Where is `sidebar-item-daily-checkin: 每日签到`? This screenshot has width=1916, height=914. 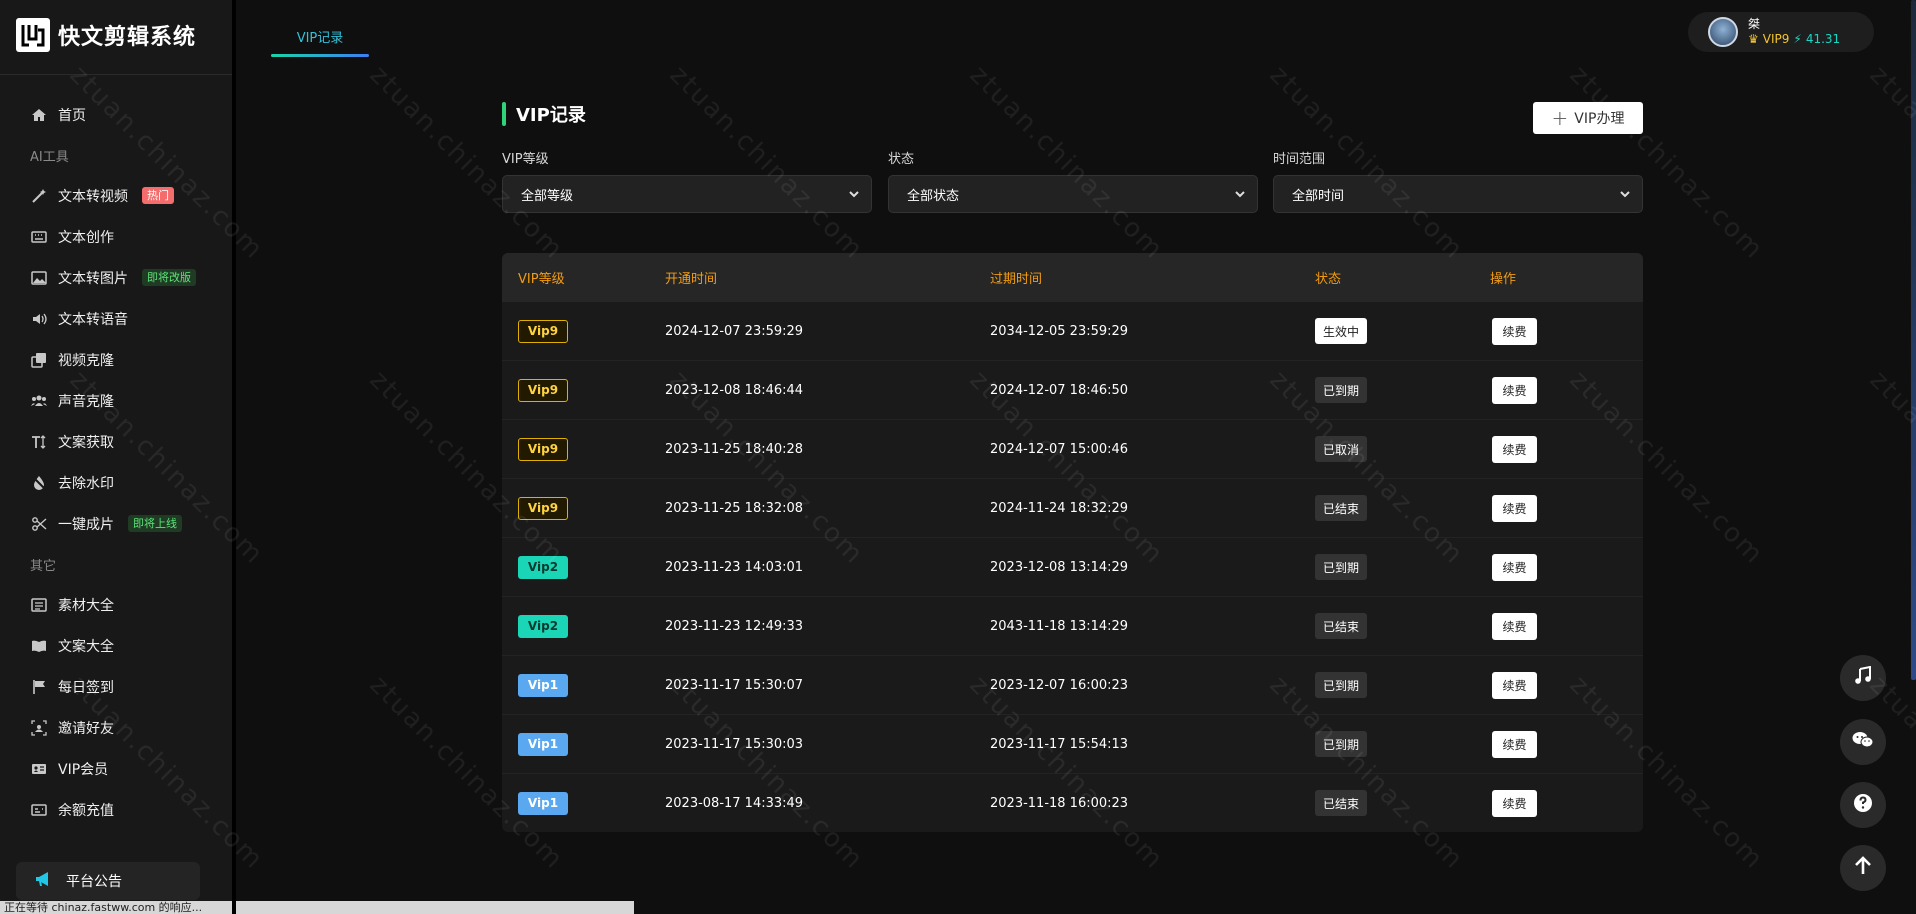
sidebar-item-daily-checkin: 每日签到 is located at coordinates (116, 686).